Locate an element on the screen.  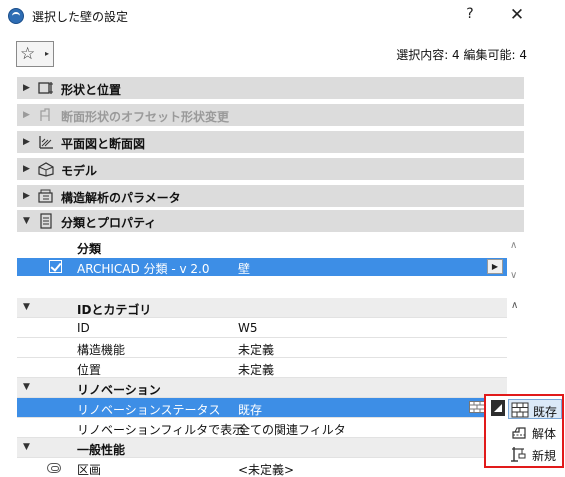
classification-expand-button: ▶ is located at coordinates (495, 266).